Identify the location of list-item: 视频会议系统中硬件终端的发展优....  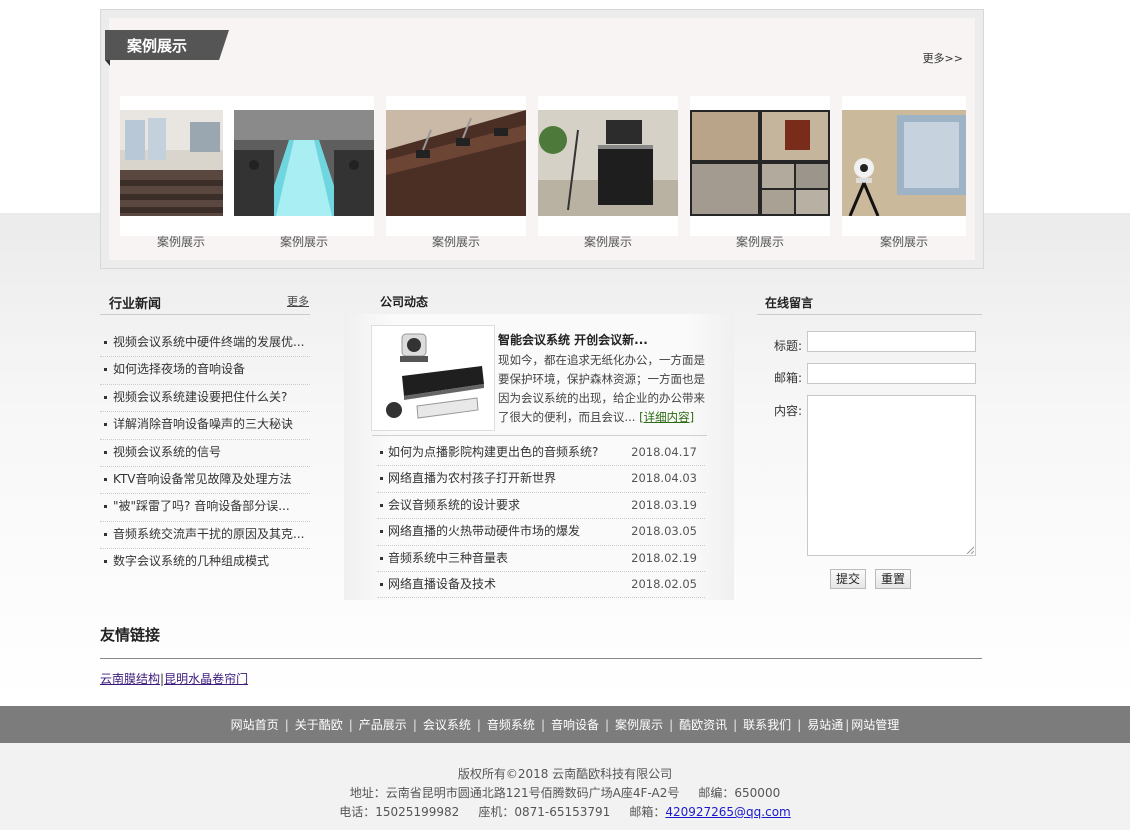
(205, 344).